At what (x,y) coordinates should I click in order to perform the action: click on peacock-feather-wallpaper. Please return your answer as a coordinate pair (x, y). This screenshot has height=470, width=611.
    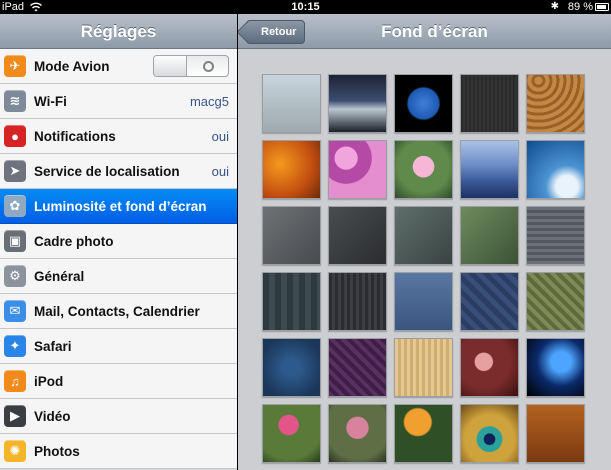
    Looking at the image, I should click on (489, 433).